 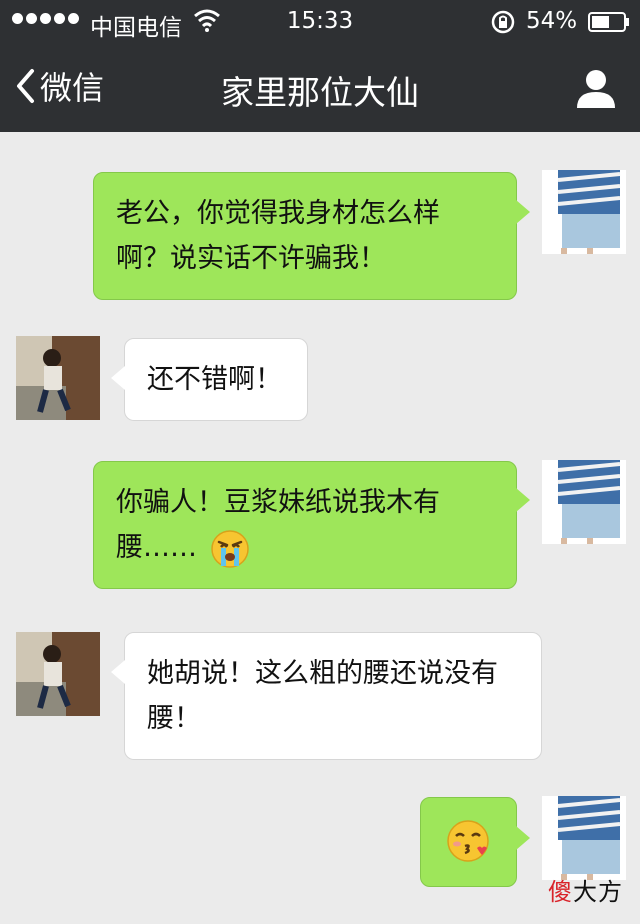 I want to click on message-bubble, so click(x=468, y=842).